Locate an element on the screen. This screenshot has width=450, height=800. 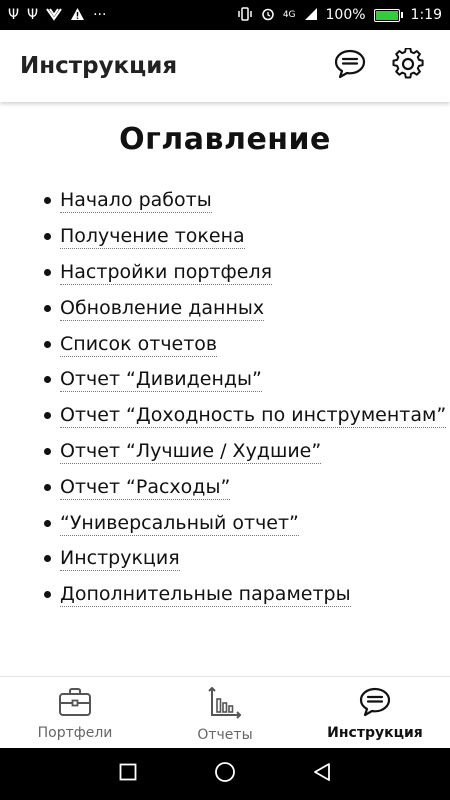
warning-icon is located at coordinates (77, 15).